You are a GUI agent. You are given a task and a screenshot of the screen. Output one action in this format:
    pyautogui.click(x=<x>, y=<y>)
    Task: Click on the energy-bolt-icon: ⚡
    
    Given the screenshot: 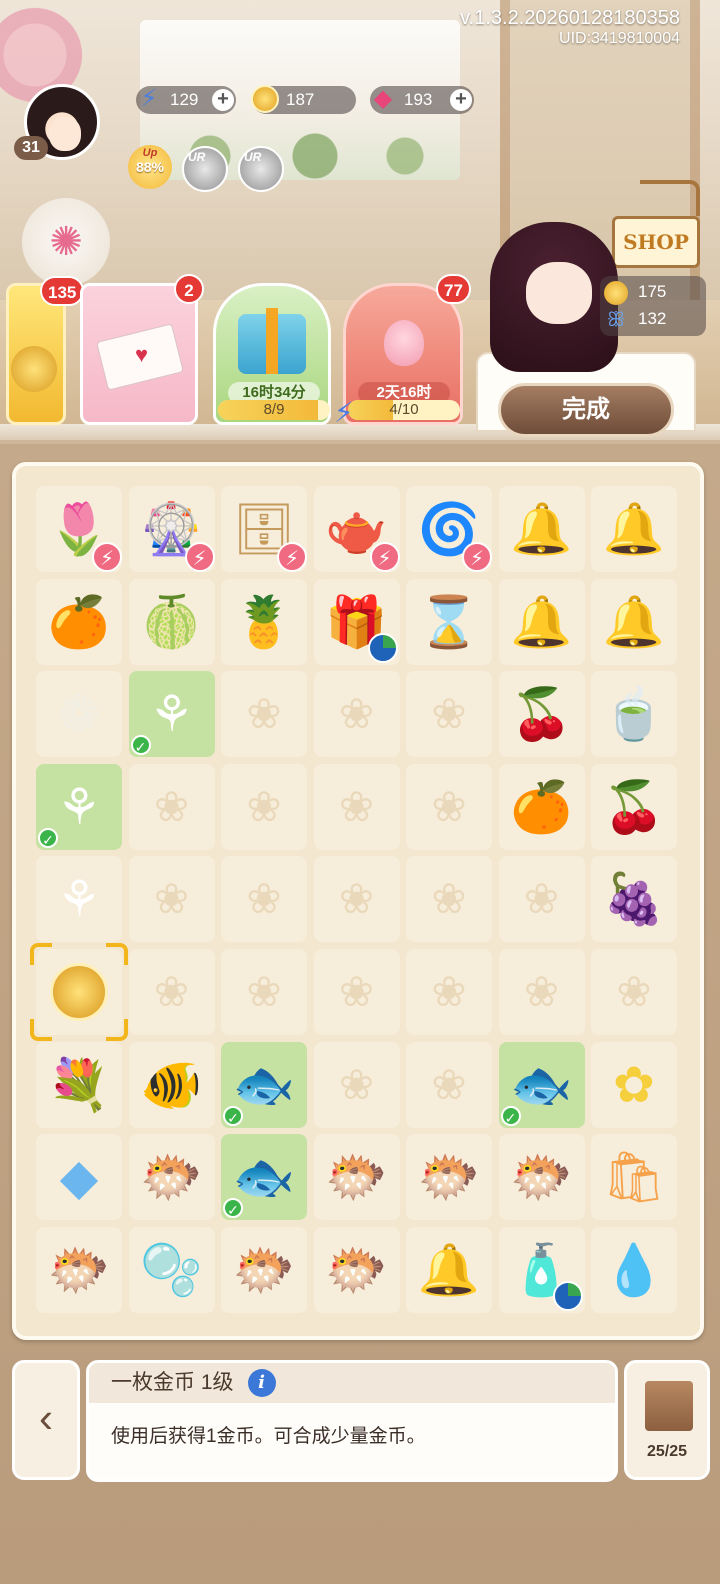 What is the action you would take?
    pyautogui.click(x=149, y=98)
    